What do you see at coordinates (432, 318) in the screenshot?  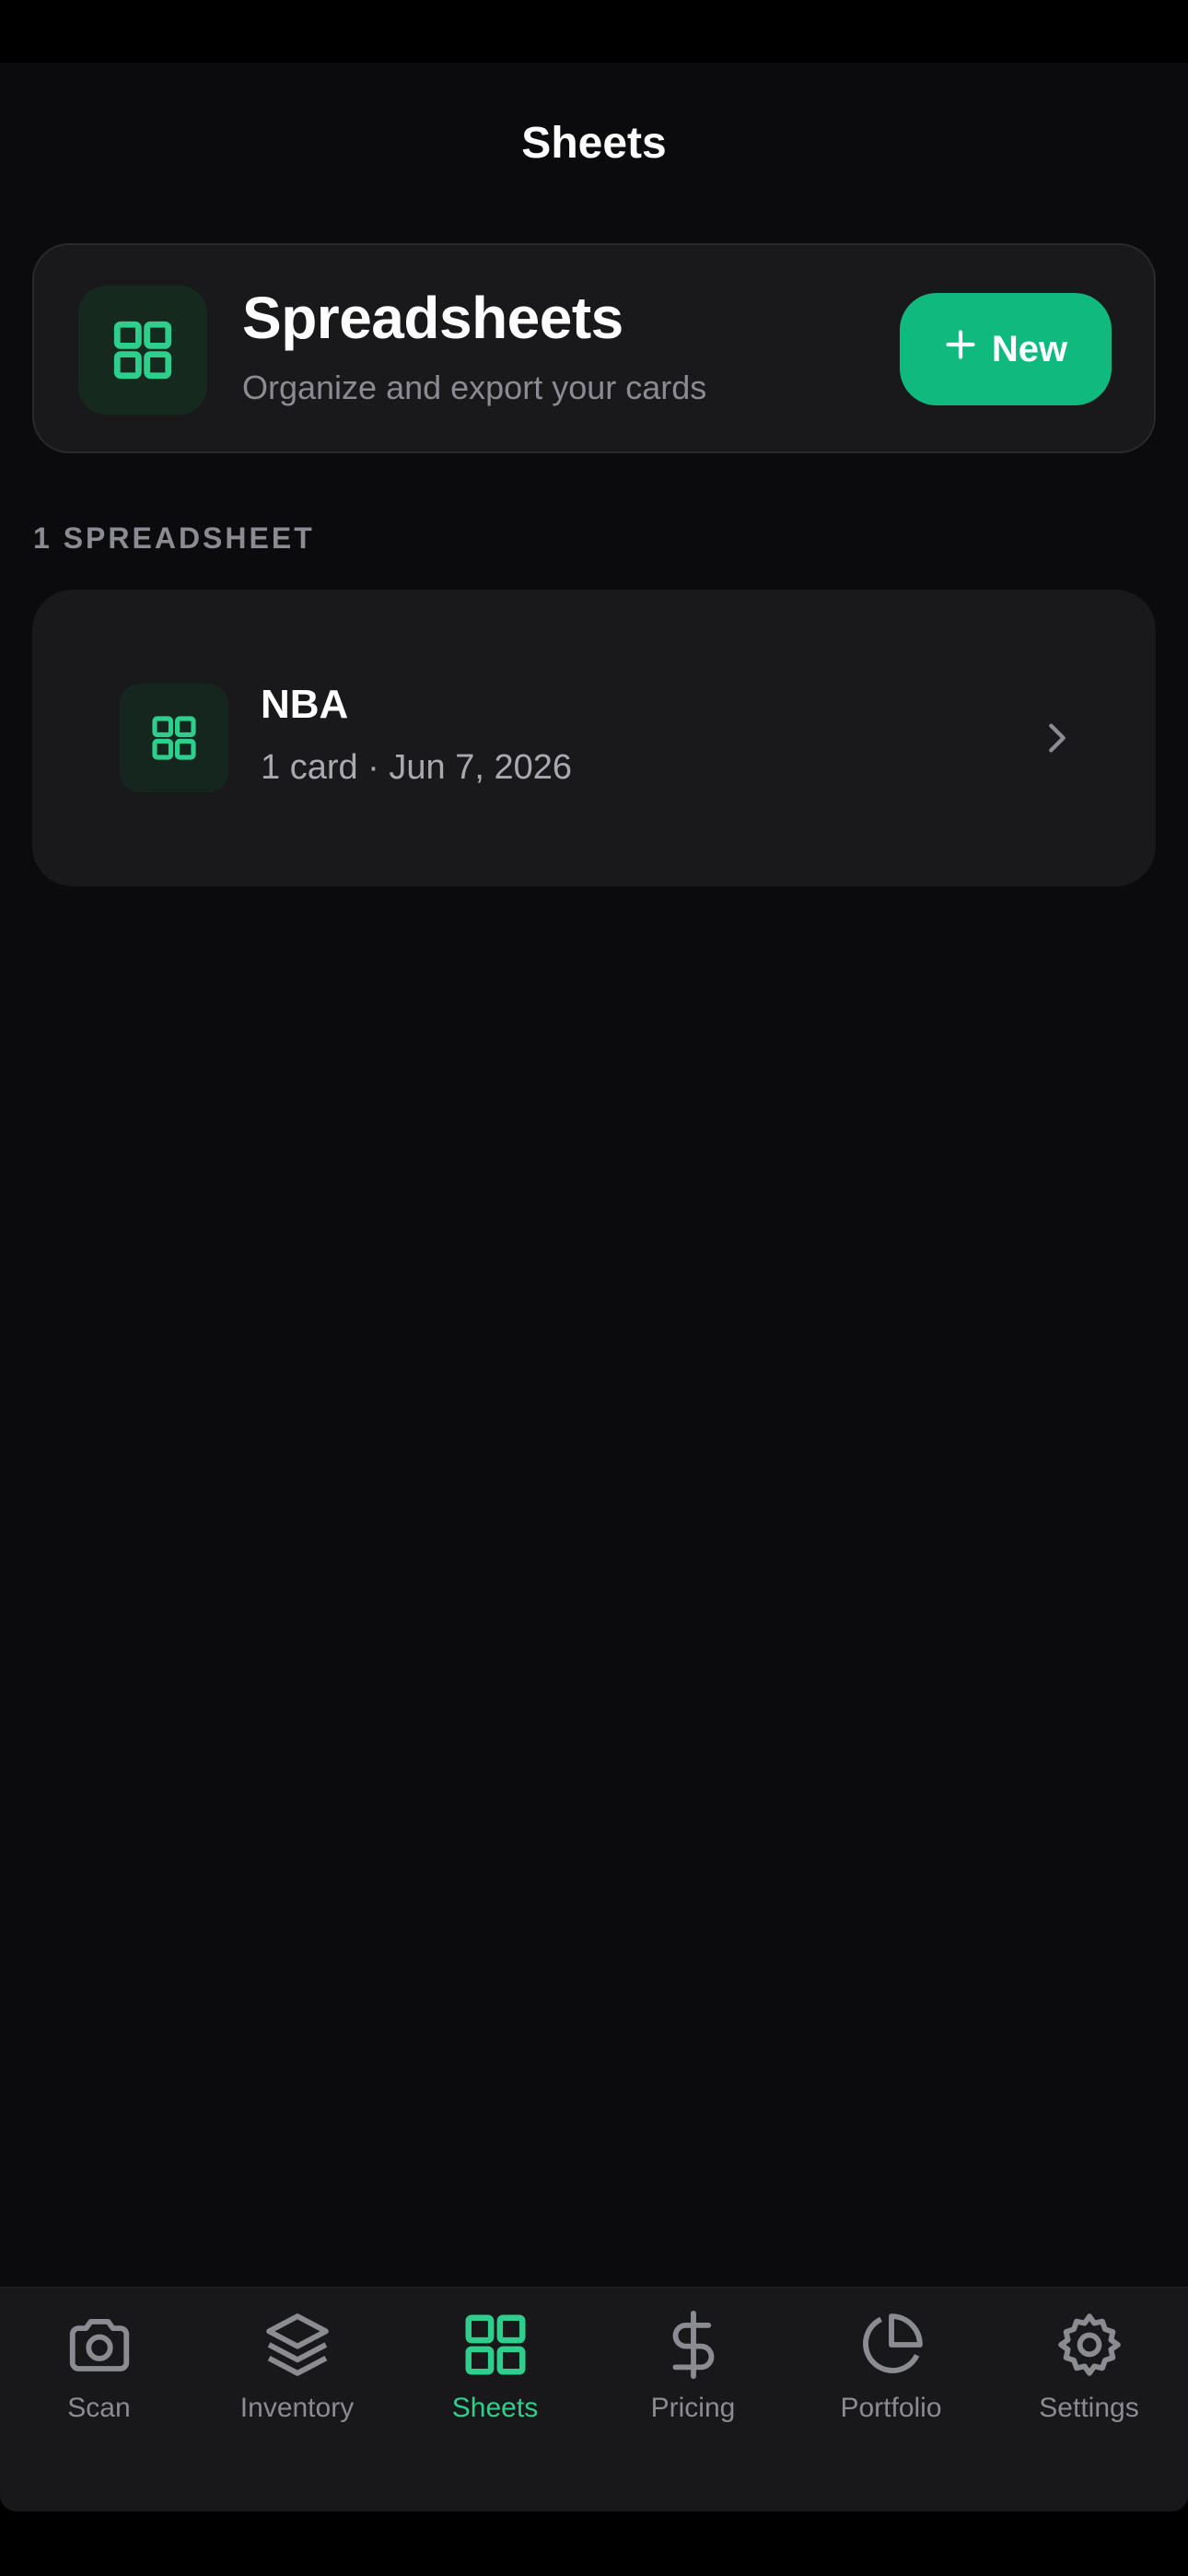 I see `hero-title: Spreadsheets` at bounding box center [432, 318].